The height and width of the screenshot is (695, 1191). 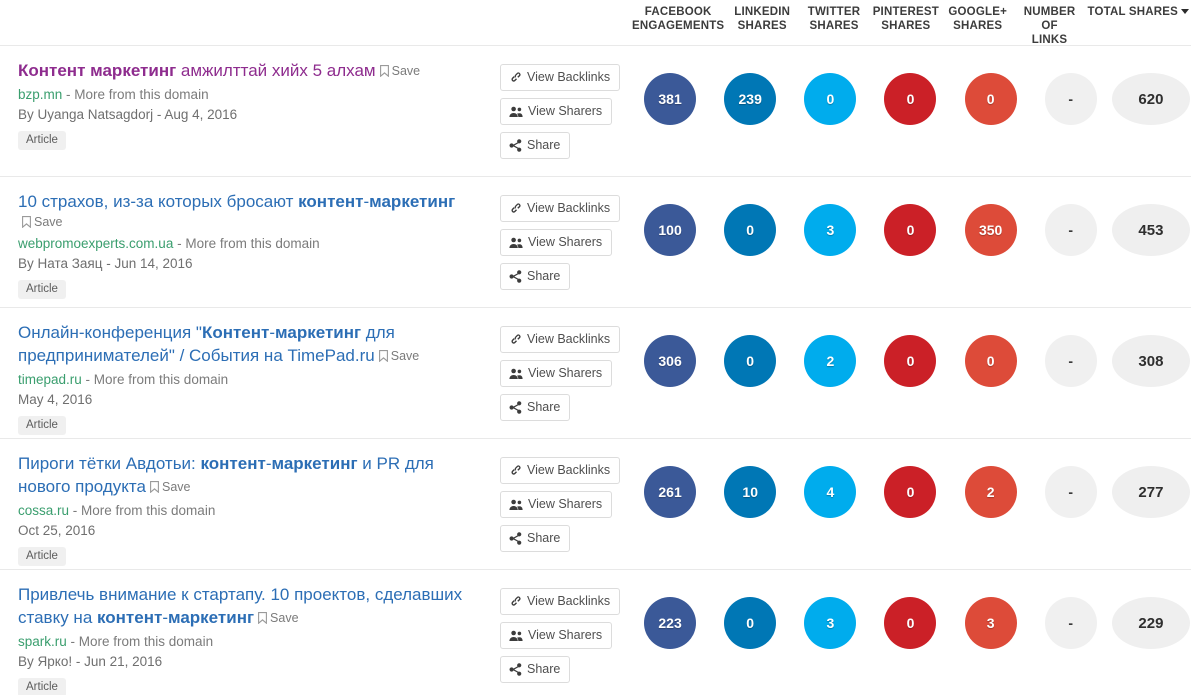 I want to click on save-row: Save, so click(x=248, y=223).